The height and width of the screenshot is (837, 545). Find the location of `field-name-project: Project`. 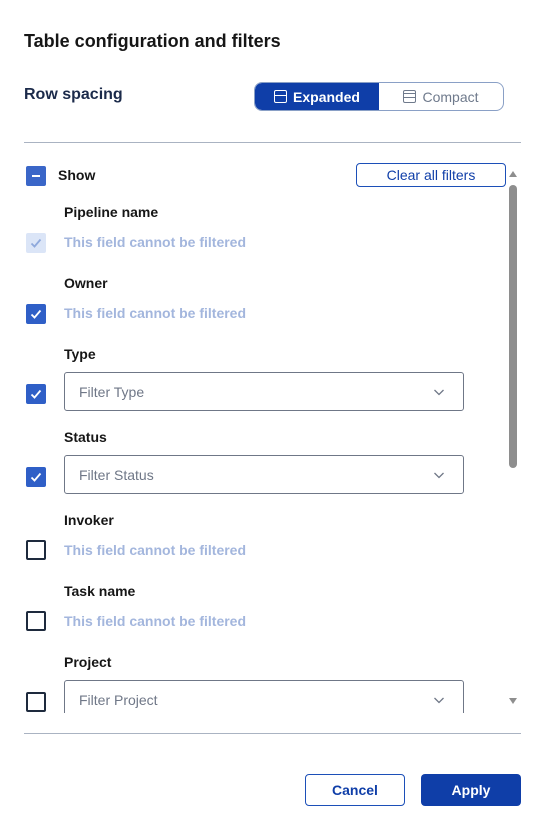

field-name-project: Project is located at coordinates (88, 662).